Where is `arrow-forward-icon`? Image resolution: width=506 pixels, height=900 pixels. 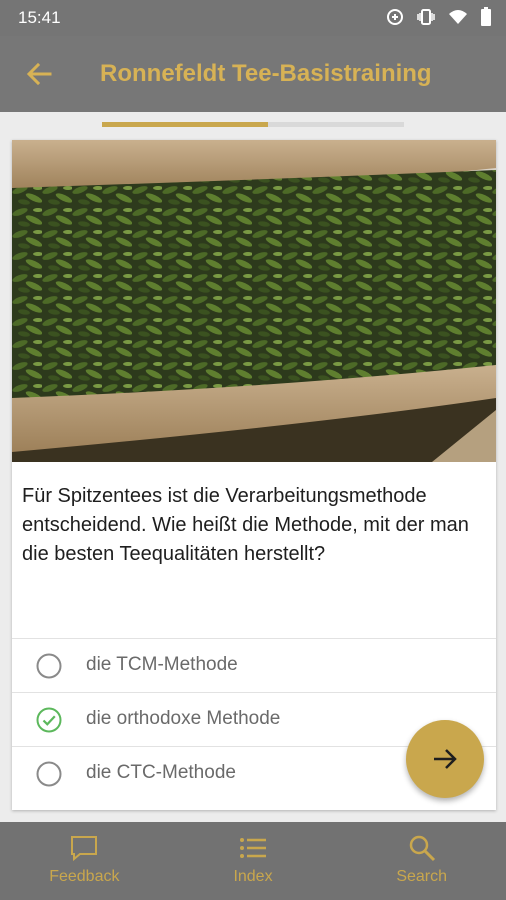
arrow-forward-icon is located at coordinates (445, 759).